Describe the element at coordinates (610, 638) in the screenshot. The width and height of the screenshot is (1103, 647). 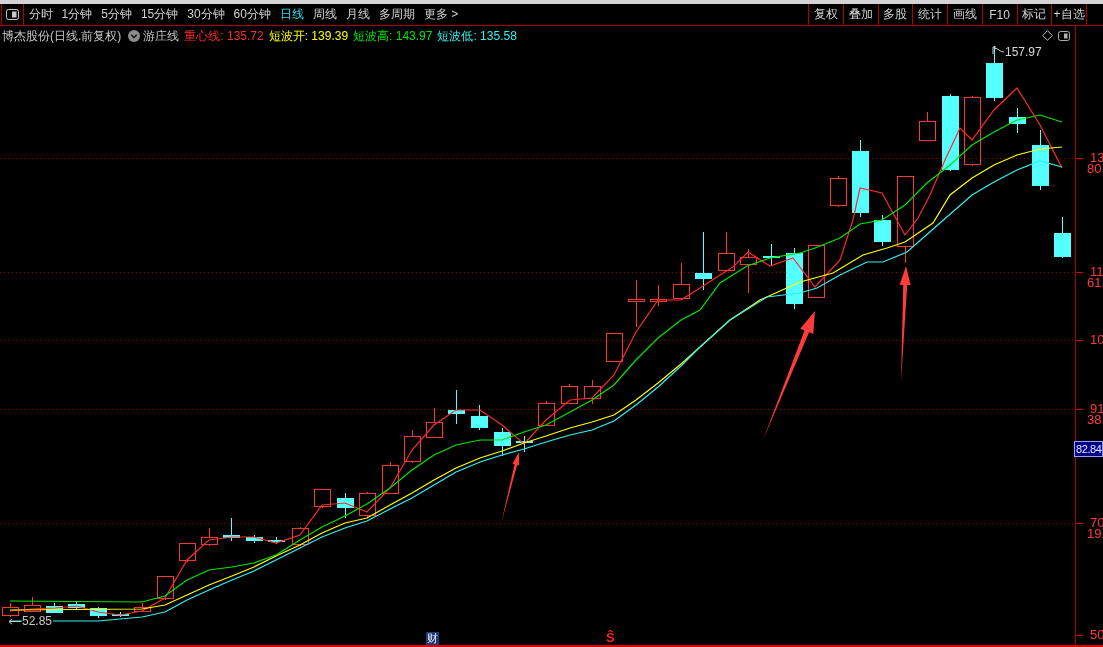
I see `signal-marker: Ŝ` at that location.